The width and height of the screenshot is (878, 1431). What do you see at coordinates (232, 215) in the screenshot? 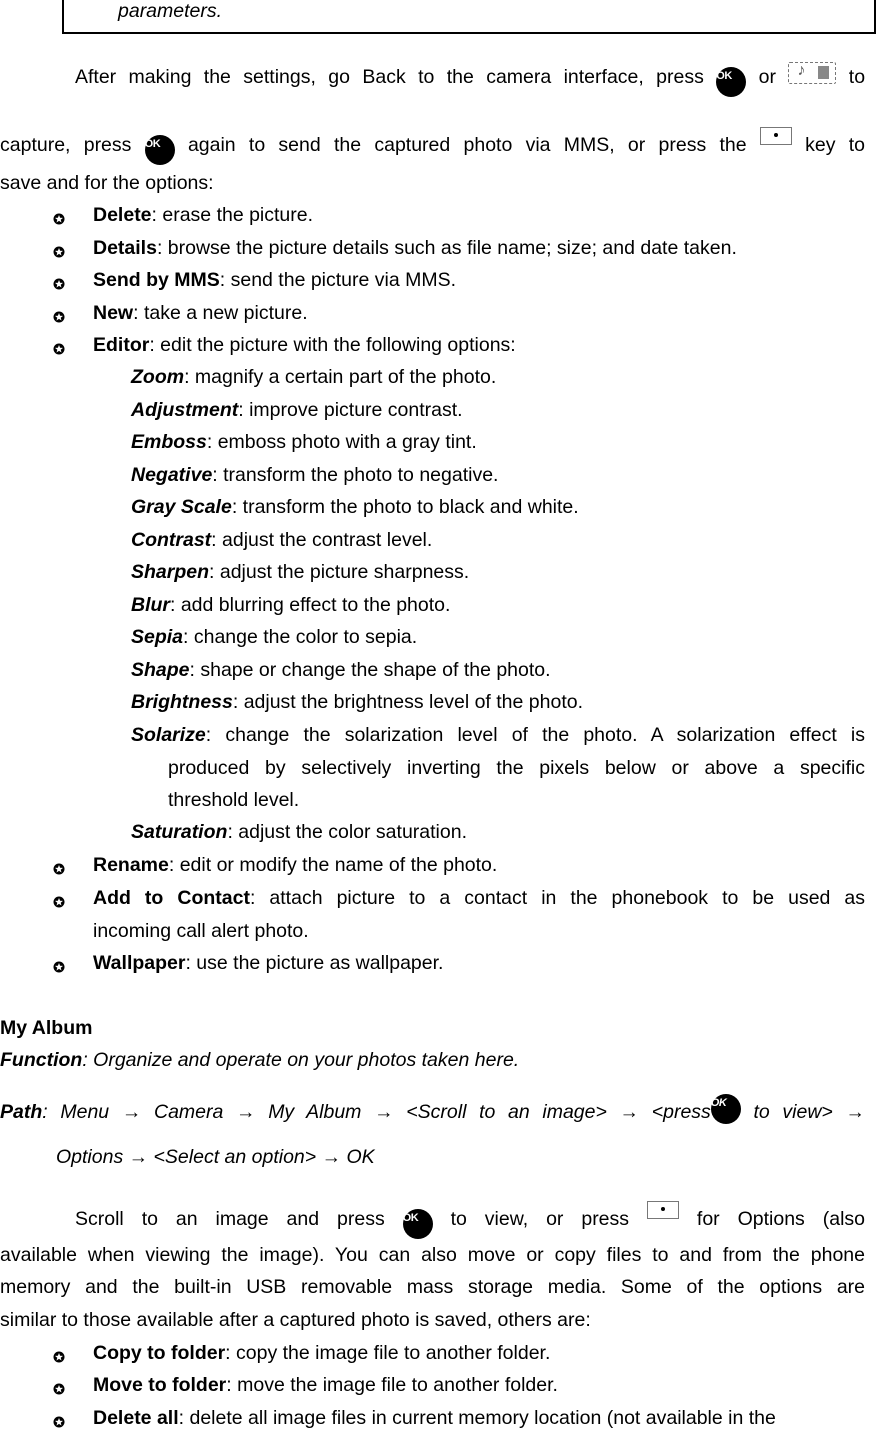
I see `option-desc: : erase the picture.` at bounding box center [232, 215].